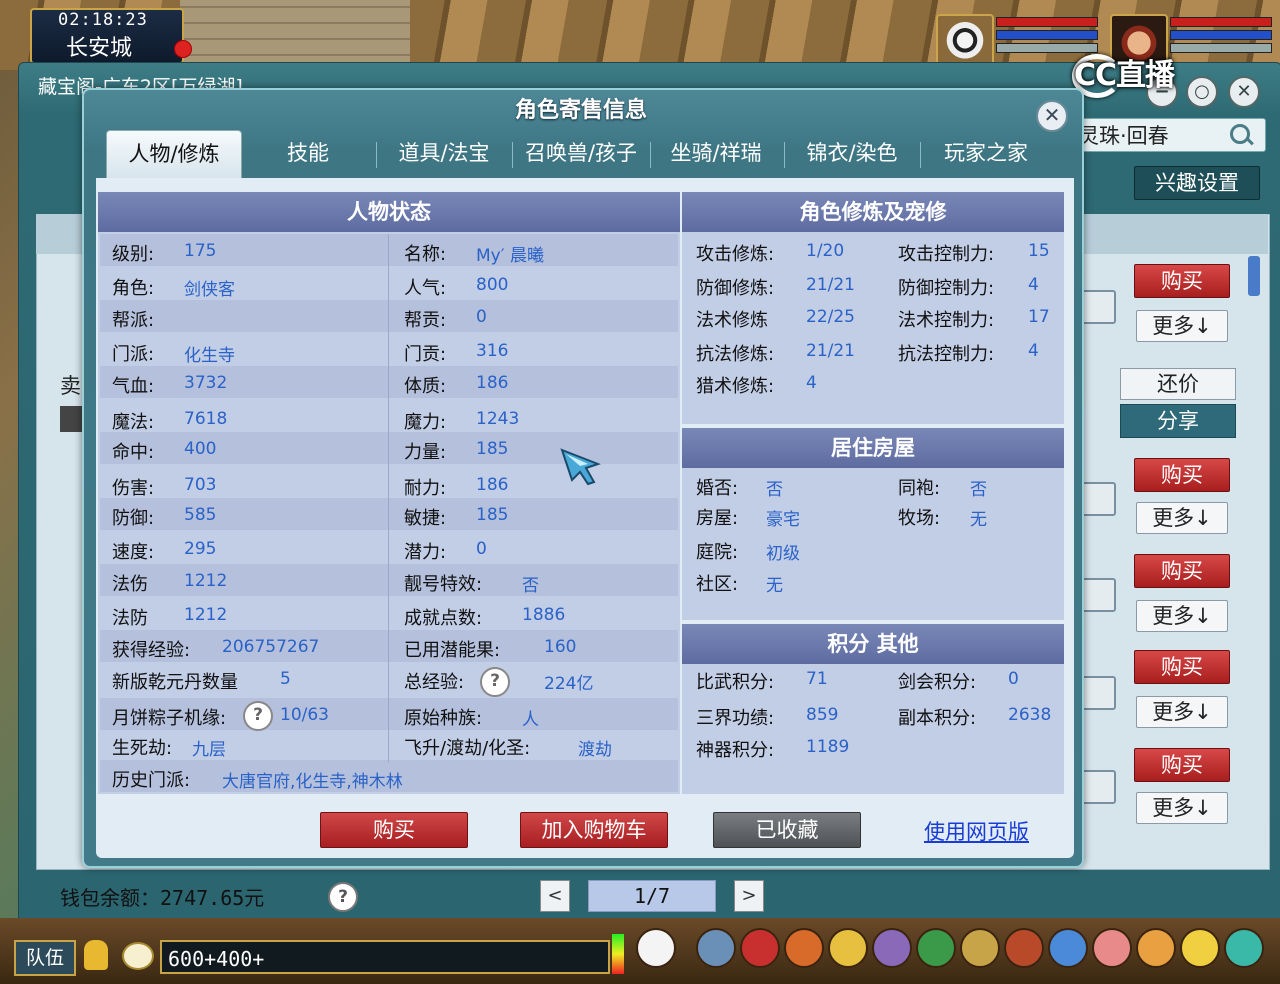 This screenshot has width=1280, height=984. I want to click on tab-outfits: 锦衣/染色, so click(852, 153).